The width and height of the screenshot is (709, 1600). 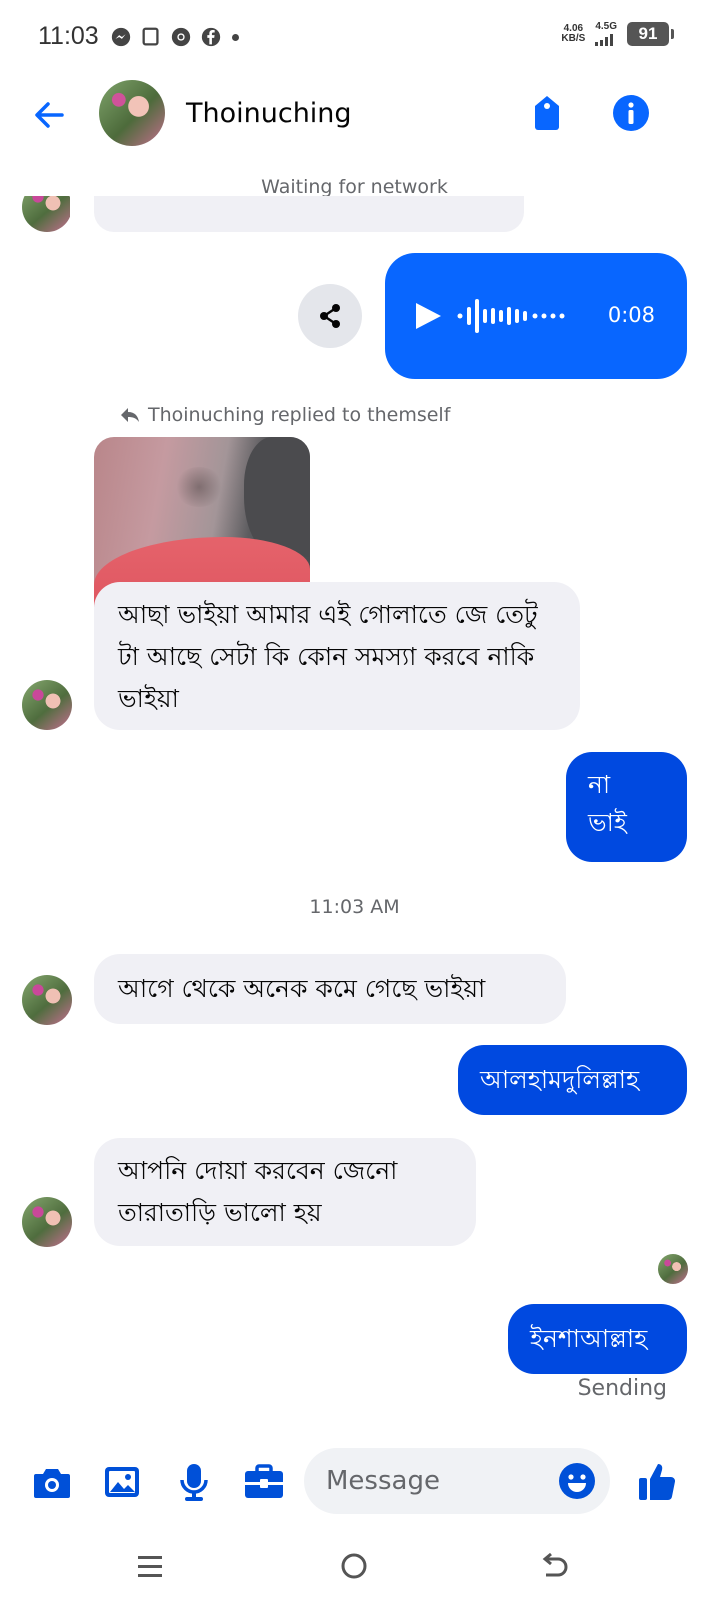 I want to click on voice-message-bubble: 0:08, so click(x=536, y=316).